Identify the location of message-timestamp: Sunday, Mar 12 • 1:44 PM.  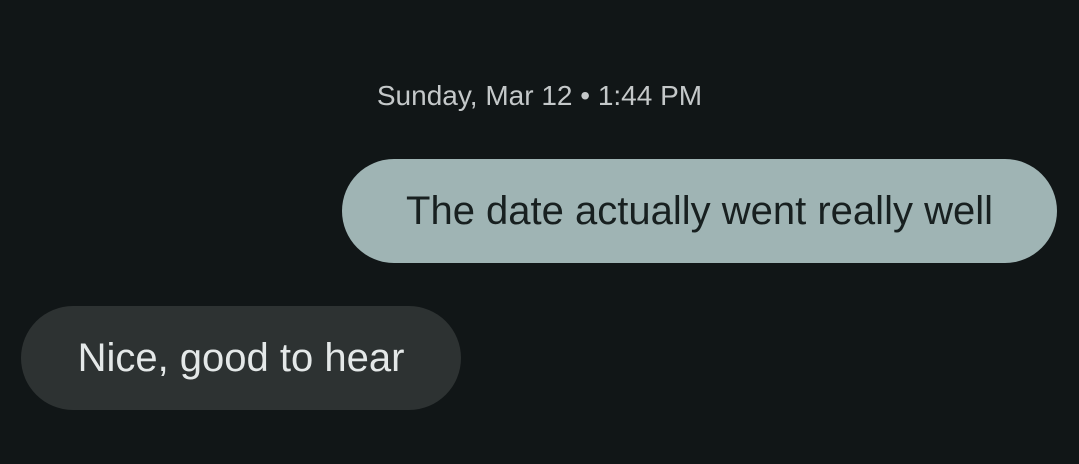
(539, 95).